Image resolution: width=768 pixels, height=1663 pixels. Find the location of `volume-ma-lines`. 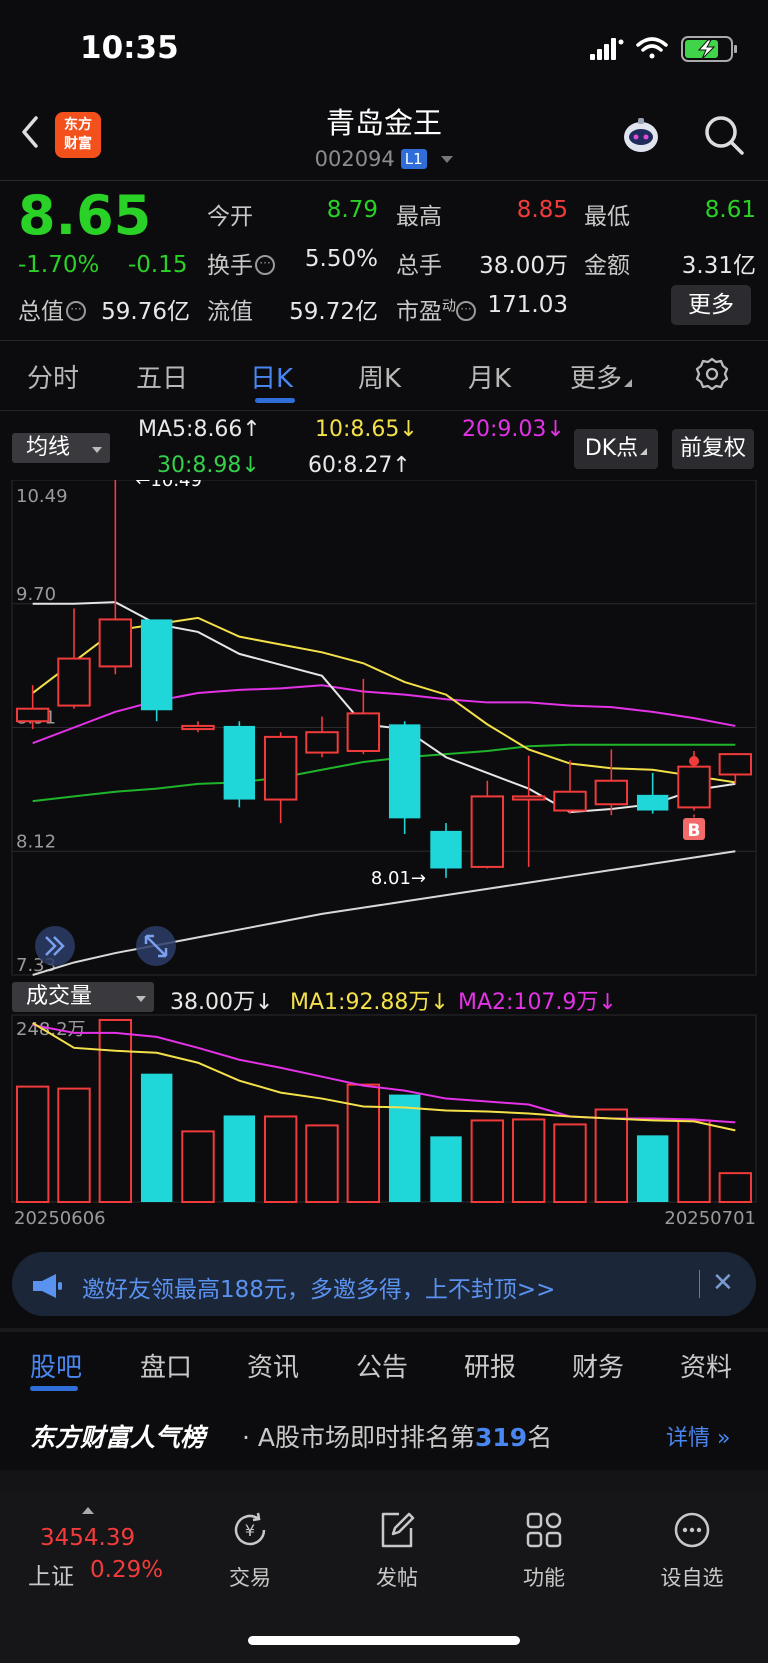

volume-ma-lines is located at coordinates (384, 1077).